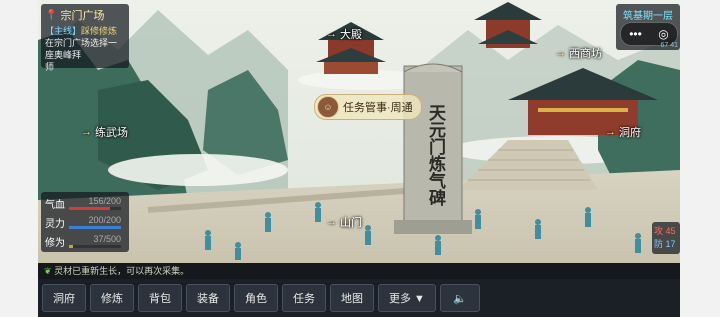 Image resolution: width=720 pixels, height=317 pixels. I want to click on hotspot-label: 大殿, so click(351, 35).